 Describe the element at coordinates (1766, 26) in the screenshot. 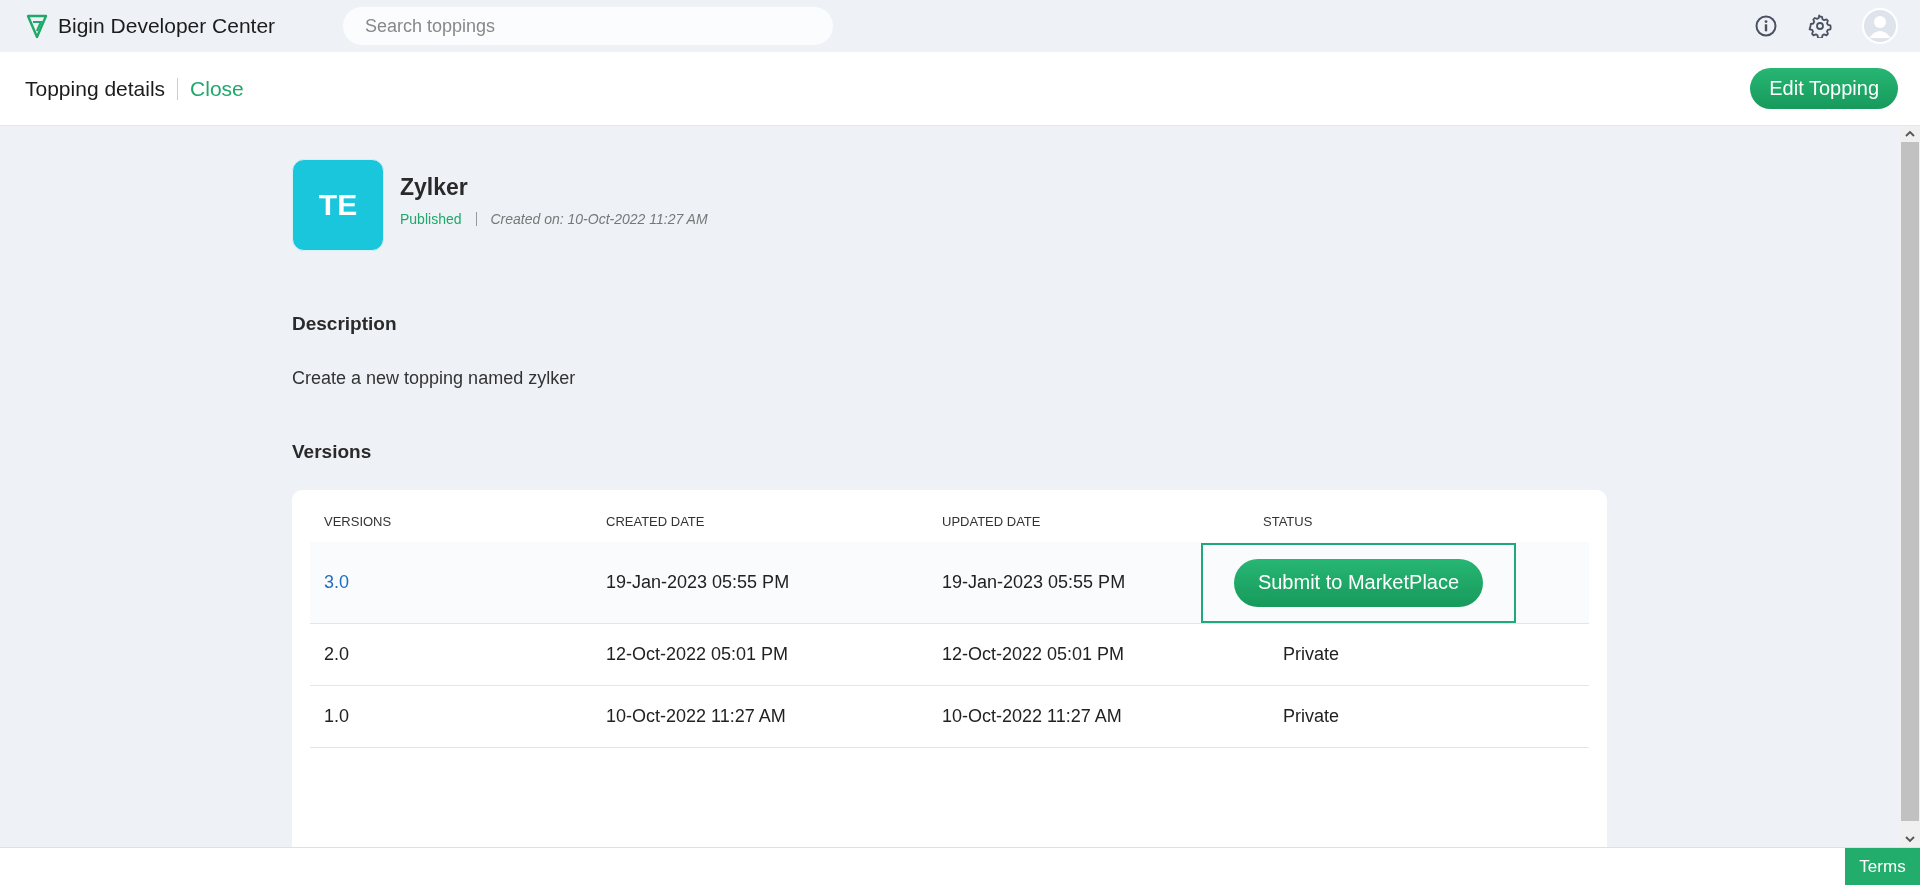

I see `info-icon` at that location.